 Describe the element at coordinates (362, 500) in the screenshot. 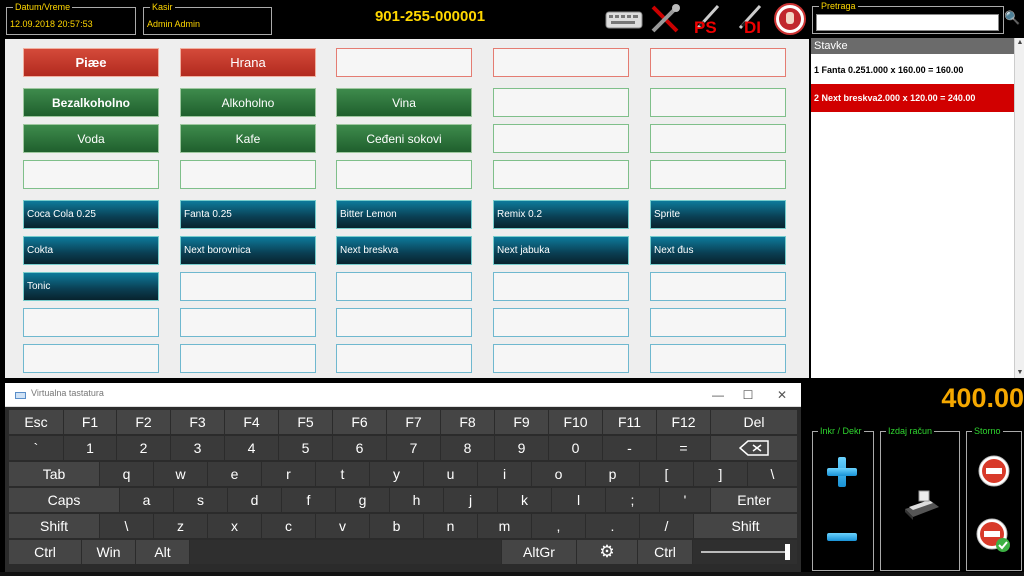

I see `key-g: g` at that location.